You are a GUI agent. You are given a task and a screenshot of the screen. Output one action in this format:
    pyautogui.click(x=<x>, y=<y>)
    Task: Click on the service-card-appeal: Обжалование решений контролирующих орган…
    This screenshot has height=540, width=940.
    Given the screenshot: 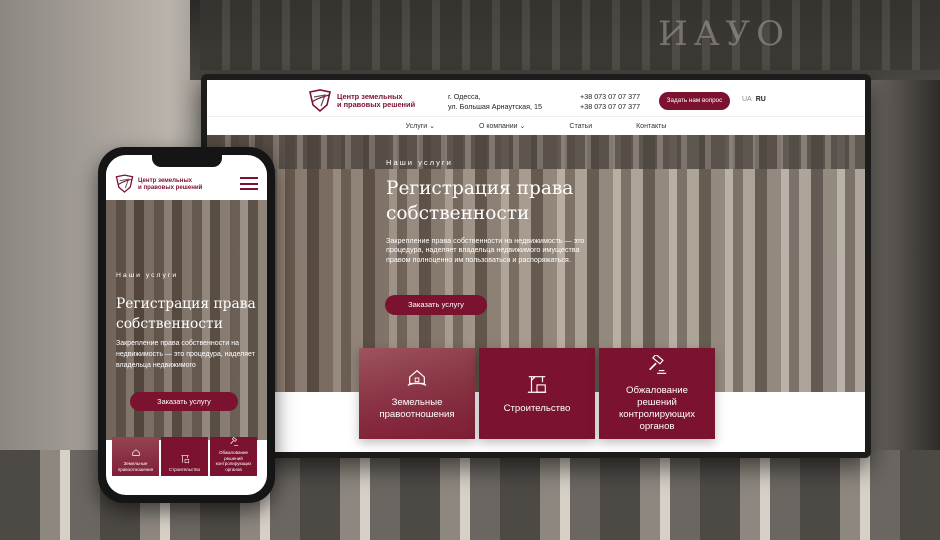 What is the action you would take?
    pyautogui.click(x=657, y=393)
    